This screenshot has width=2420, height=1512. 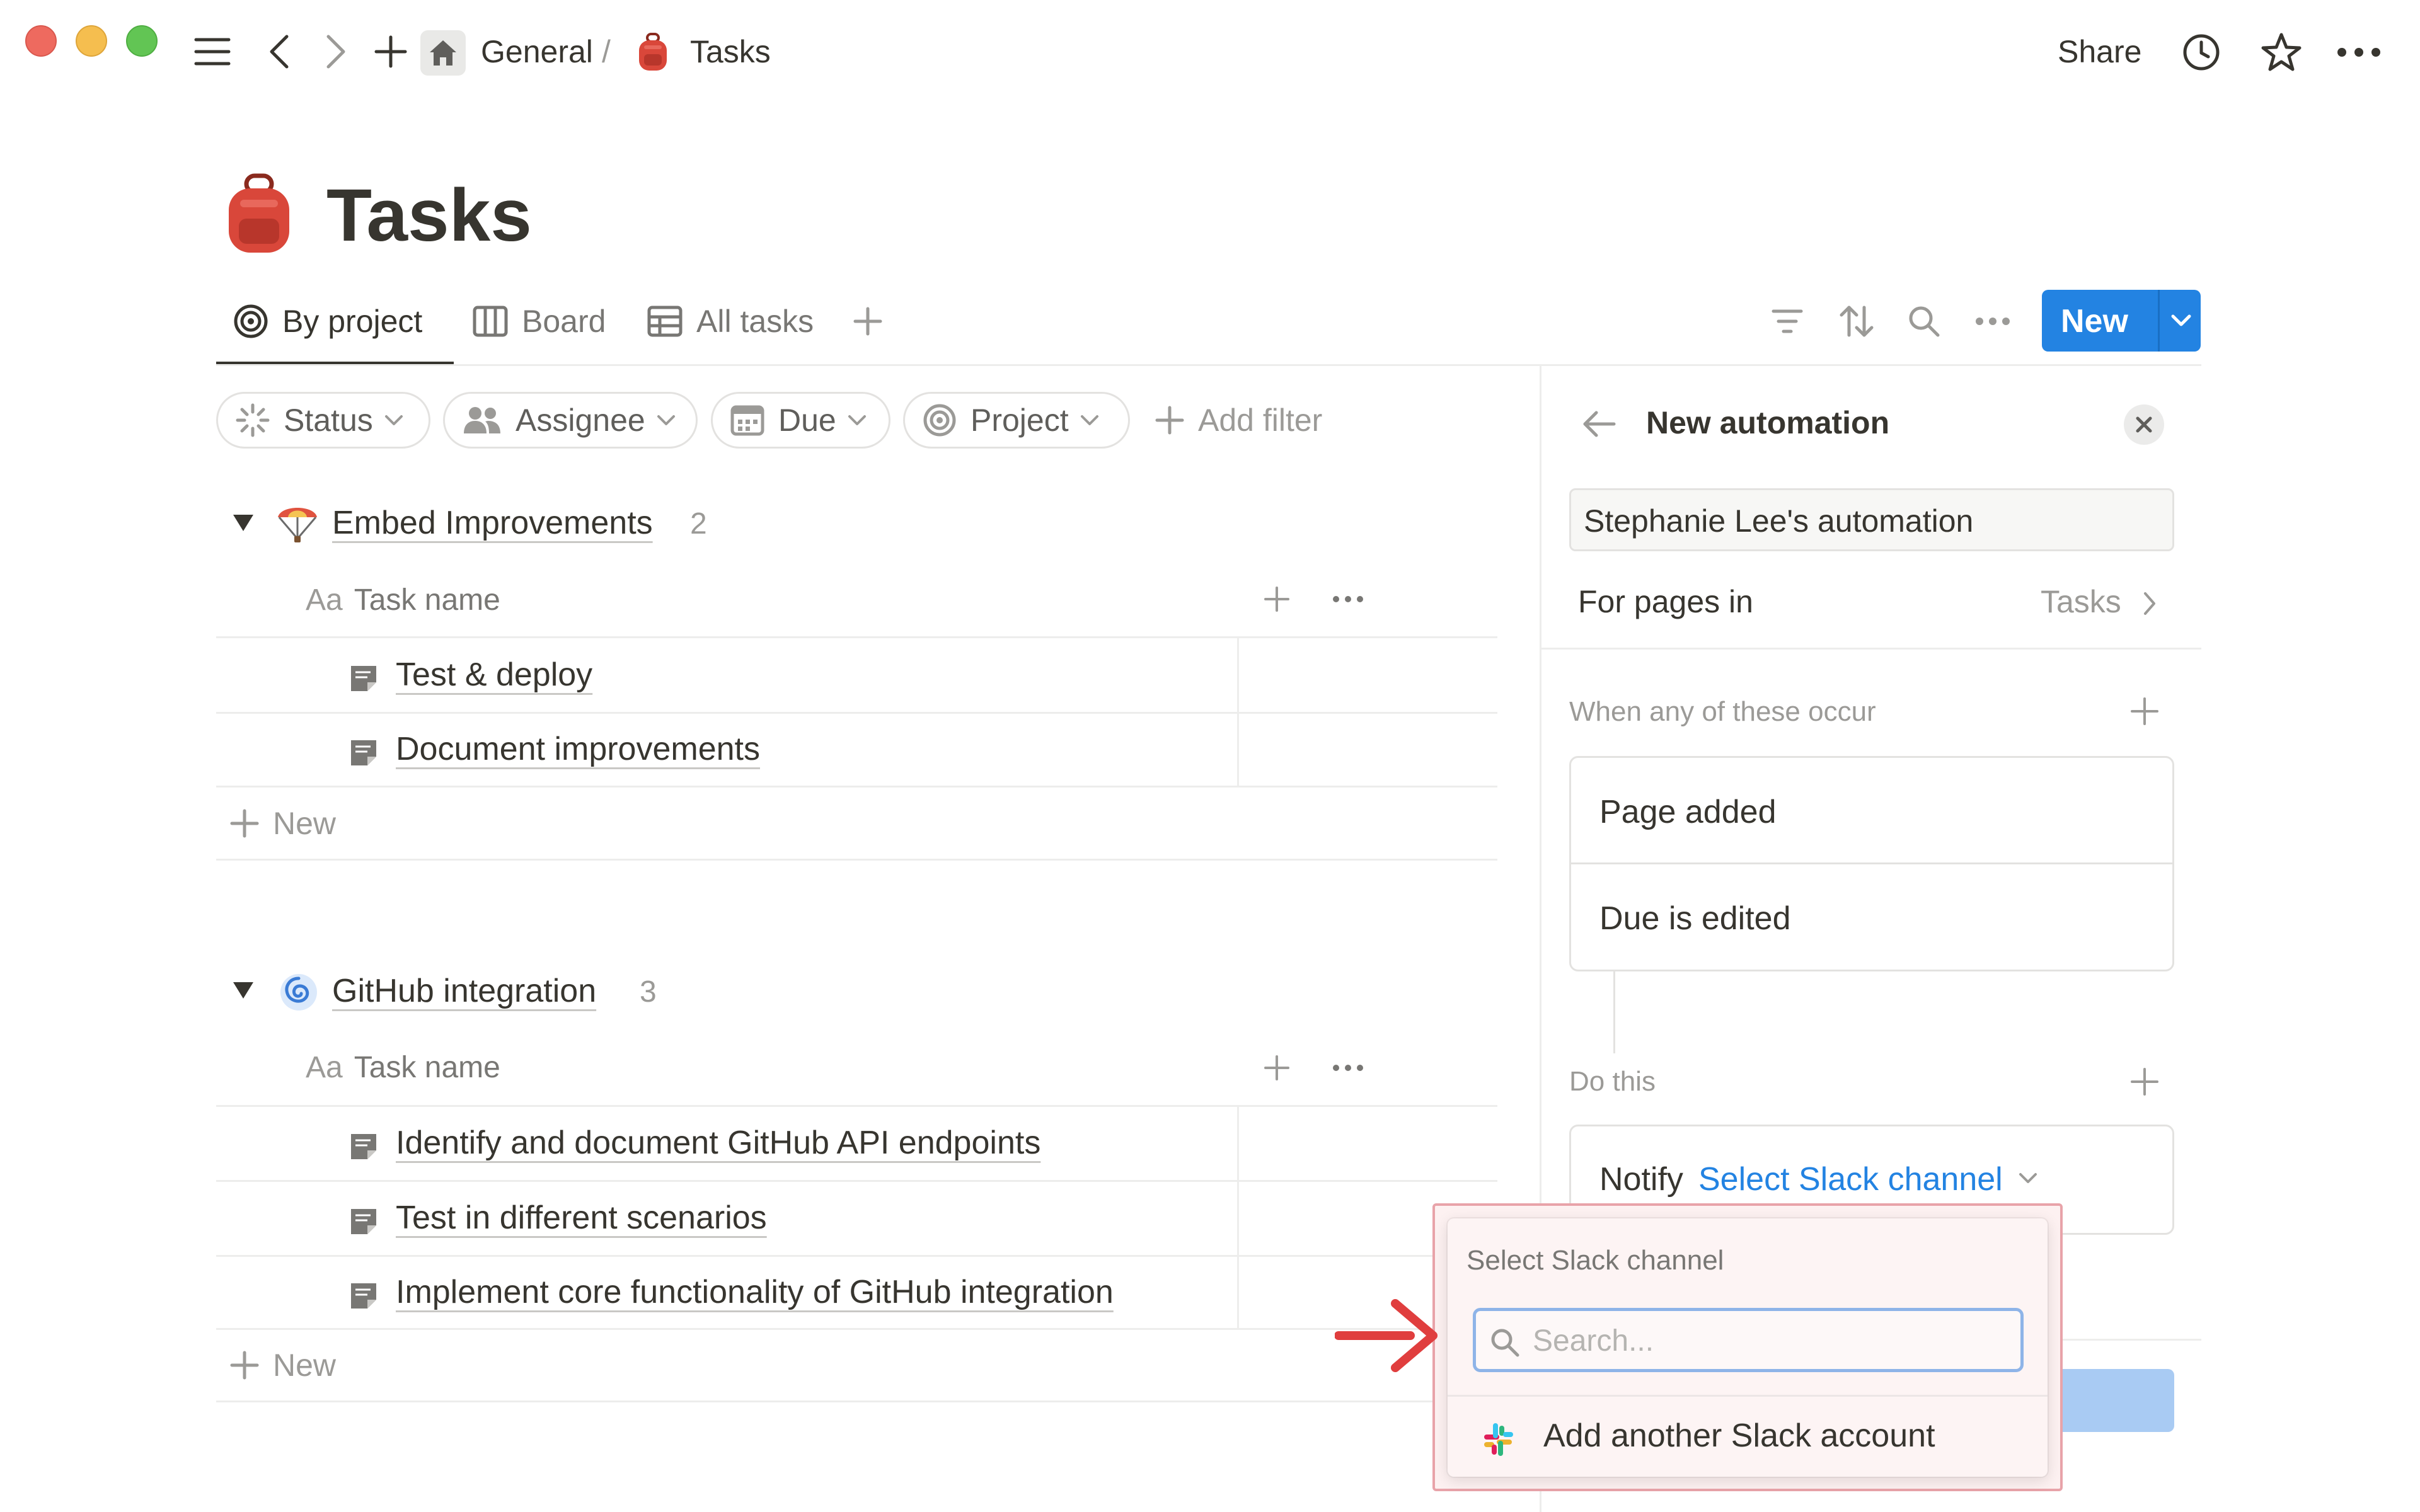 What do you see at coordinates (537, 52) in the screenshot?
I see `breadcrumb-workspace: General` at bounding box center [537, 52].